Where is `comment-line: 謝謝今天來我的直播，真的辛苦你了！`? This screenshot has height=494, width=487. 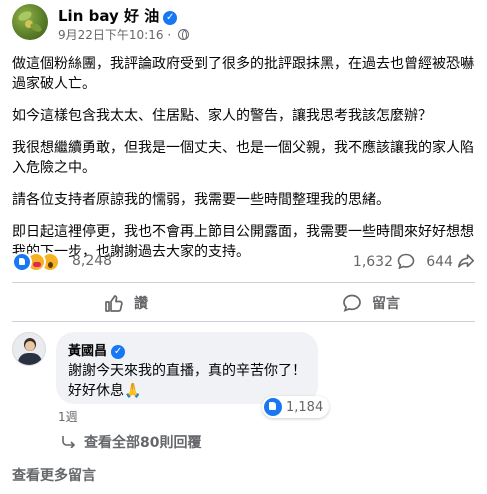
comment-line: 謝謝今天來我的直播，真的辛苦你了！ is located at coordinates (187, 371).